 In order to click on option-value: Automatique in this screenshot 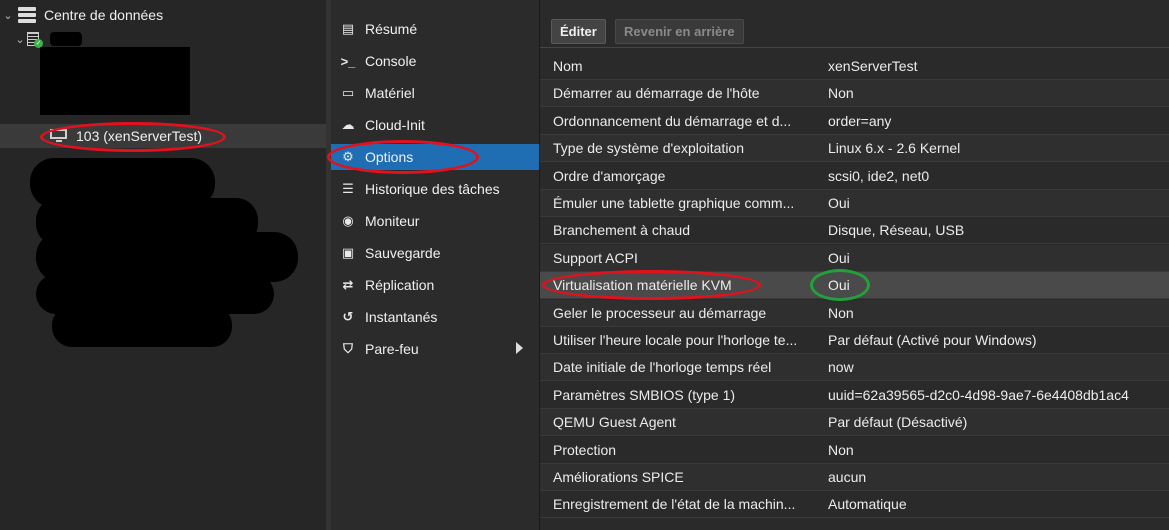, I will do `click(867, 504)`.